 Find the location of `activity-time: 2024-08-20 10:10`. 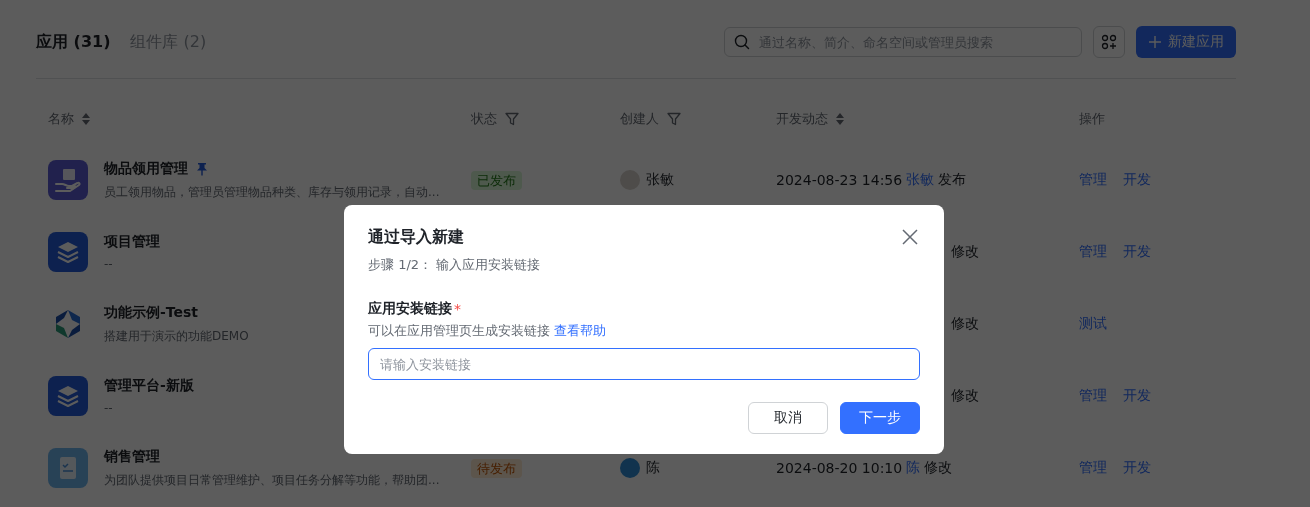

activity-time: 2024-08-20 10:10 is located at coordinates (839, 468).